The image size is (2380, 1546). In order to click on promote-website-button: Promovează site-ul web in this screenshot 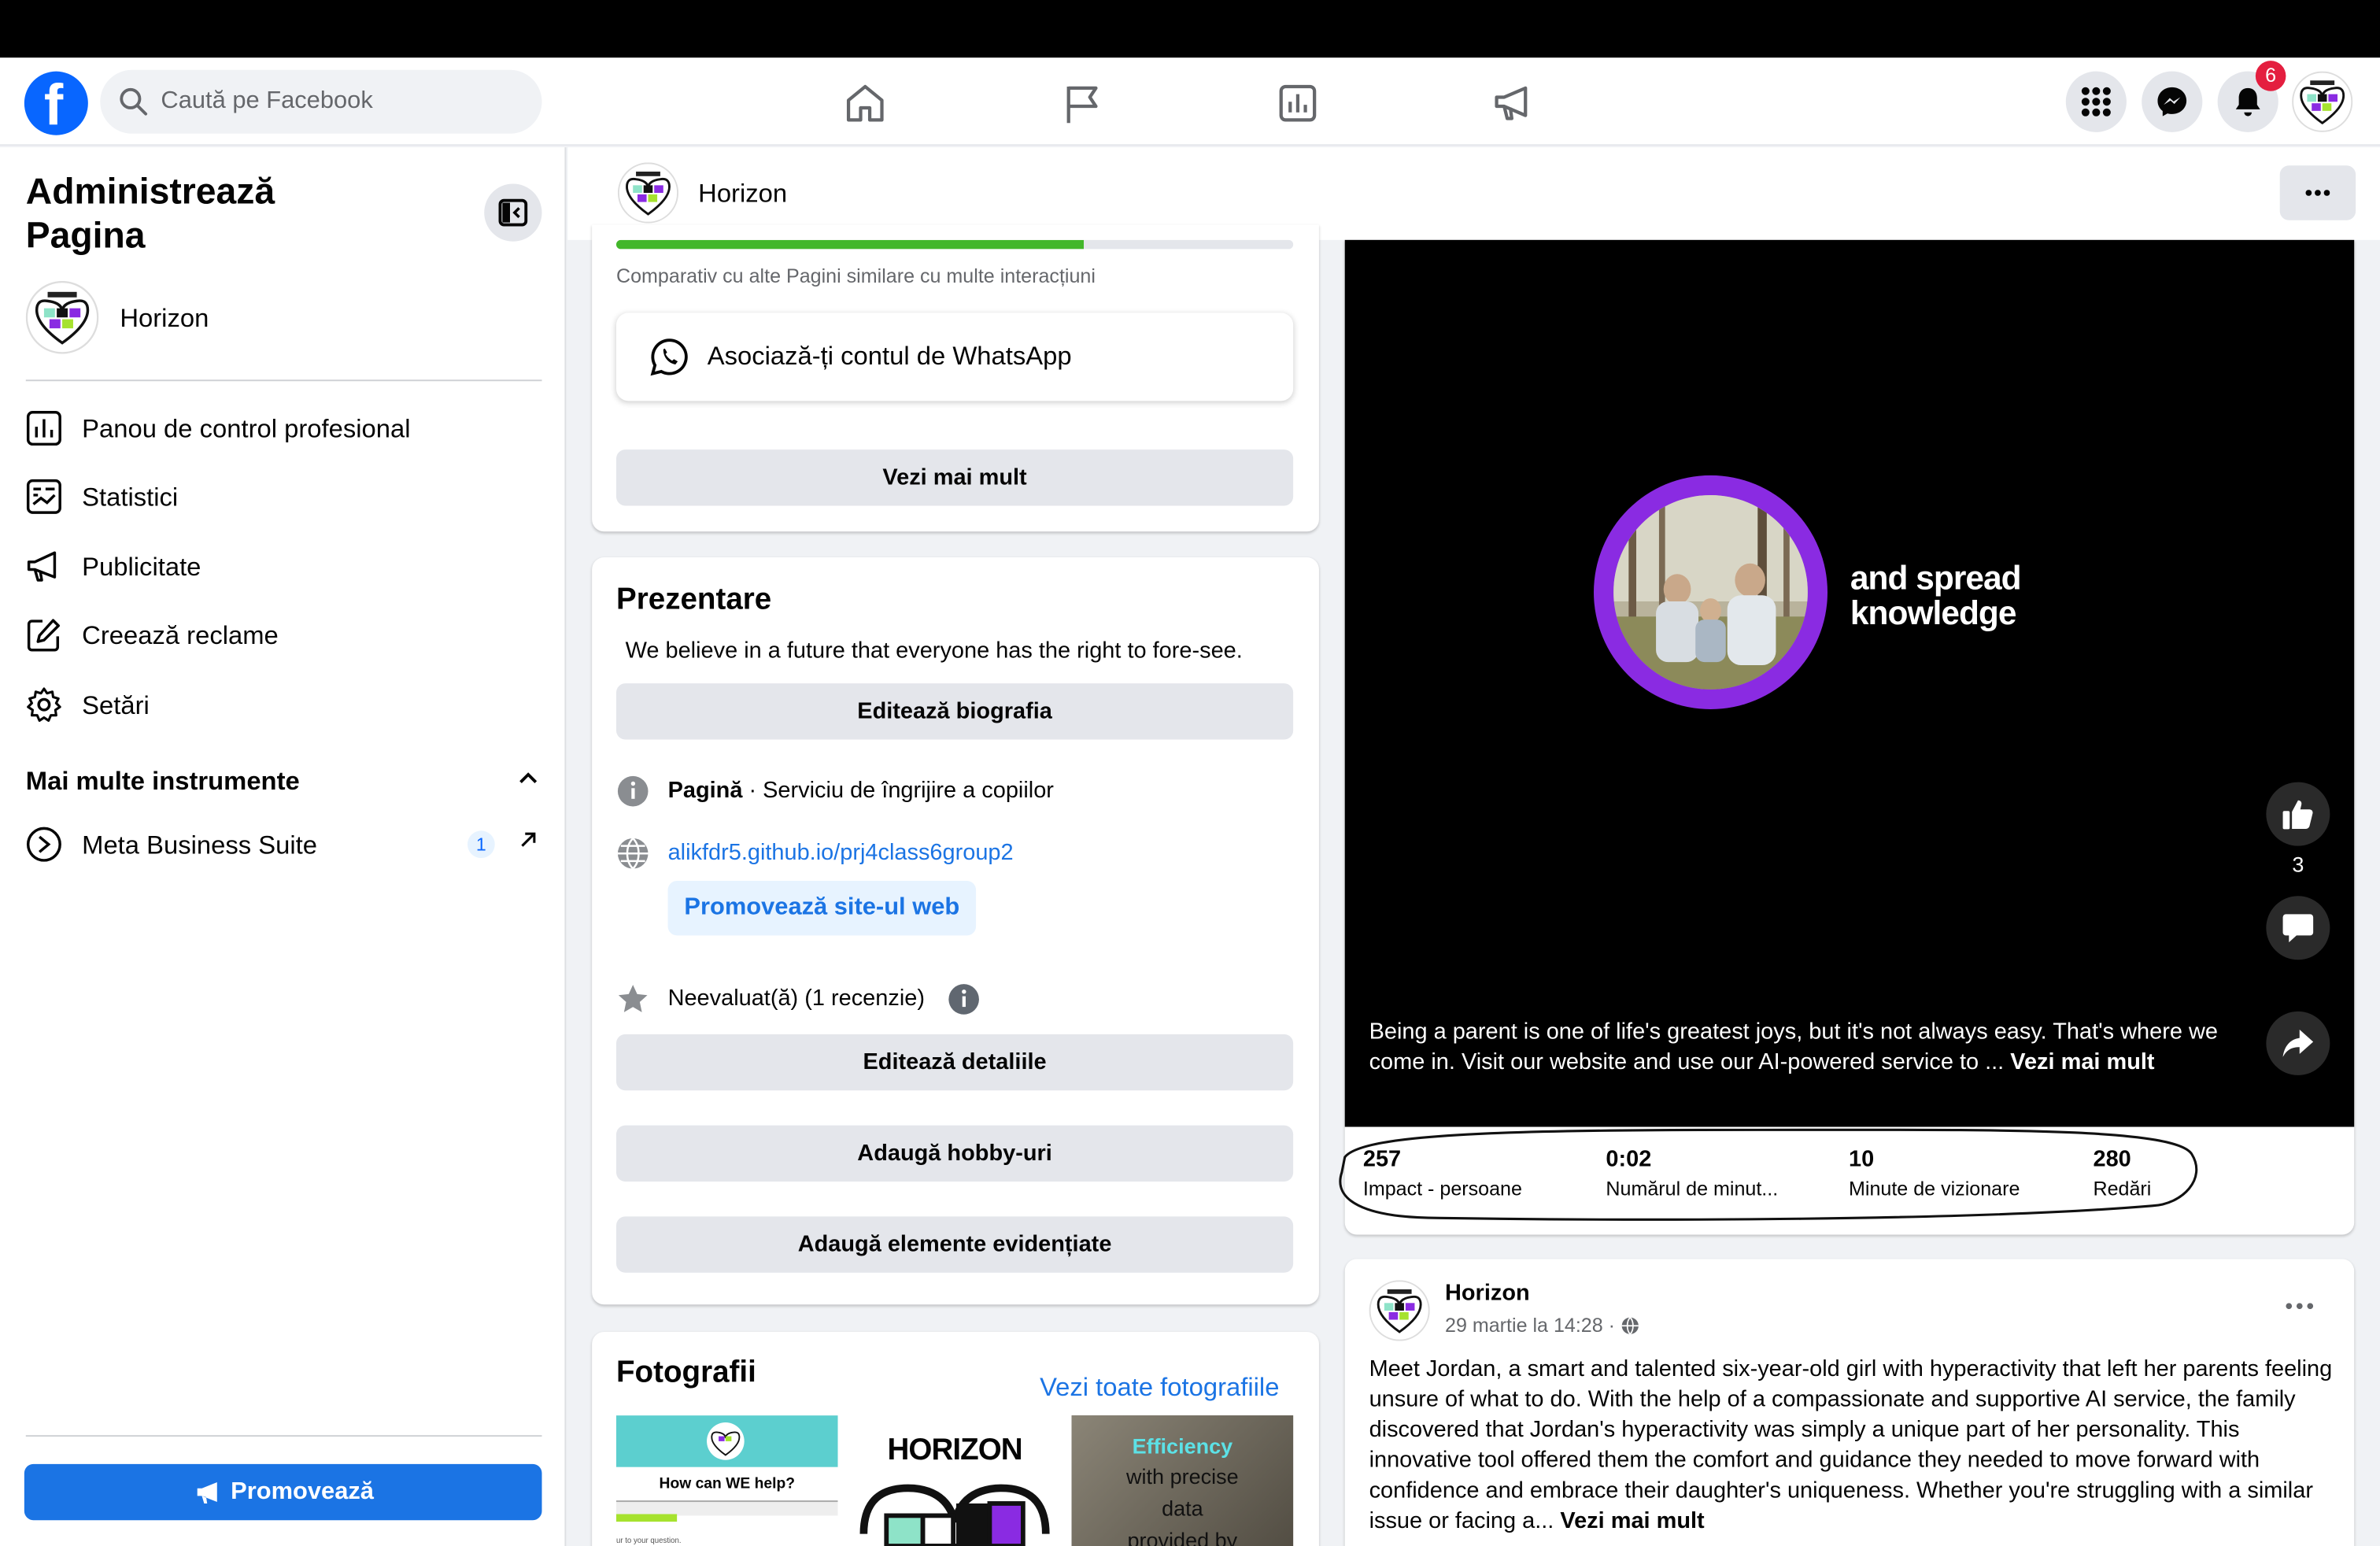, I will do `click(822, 908)`.